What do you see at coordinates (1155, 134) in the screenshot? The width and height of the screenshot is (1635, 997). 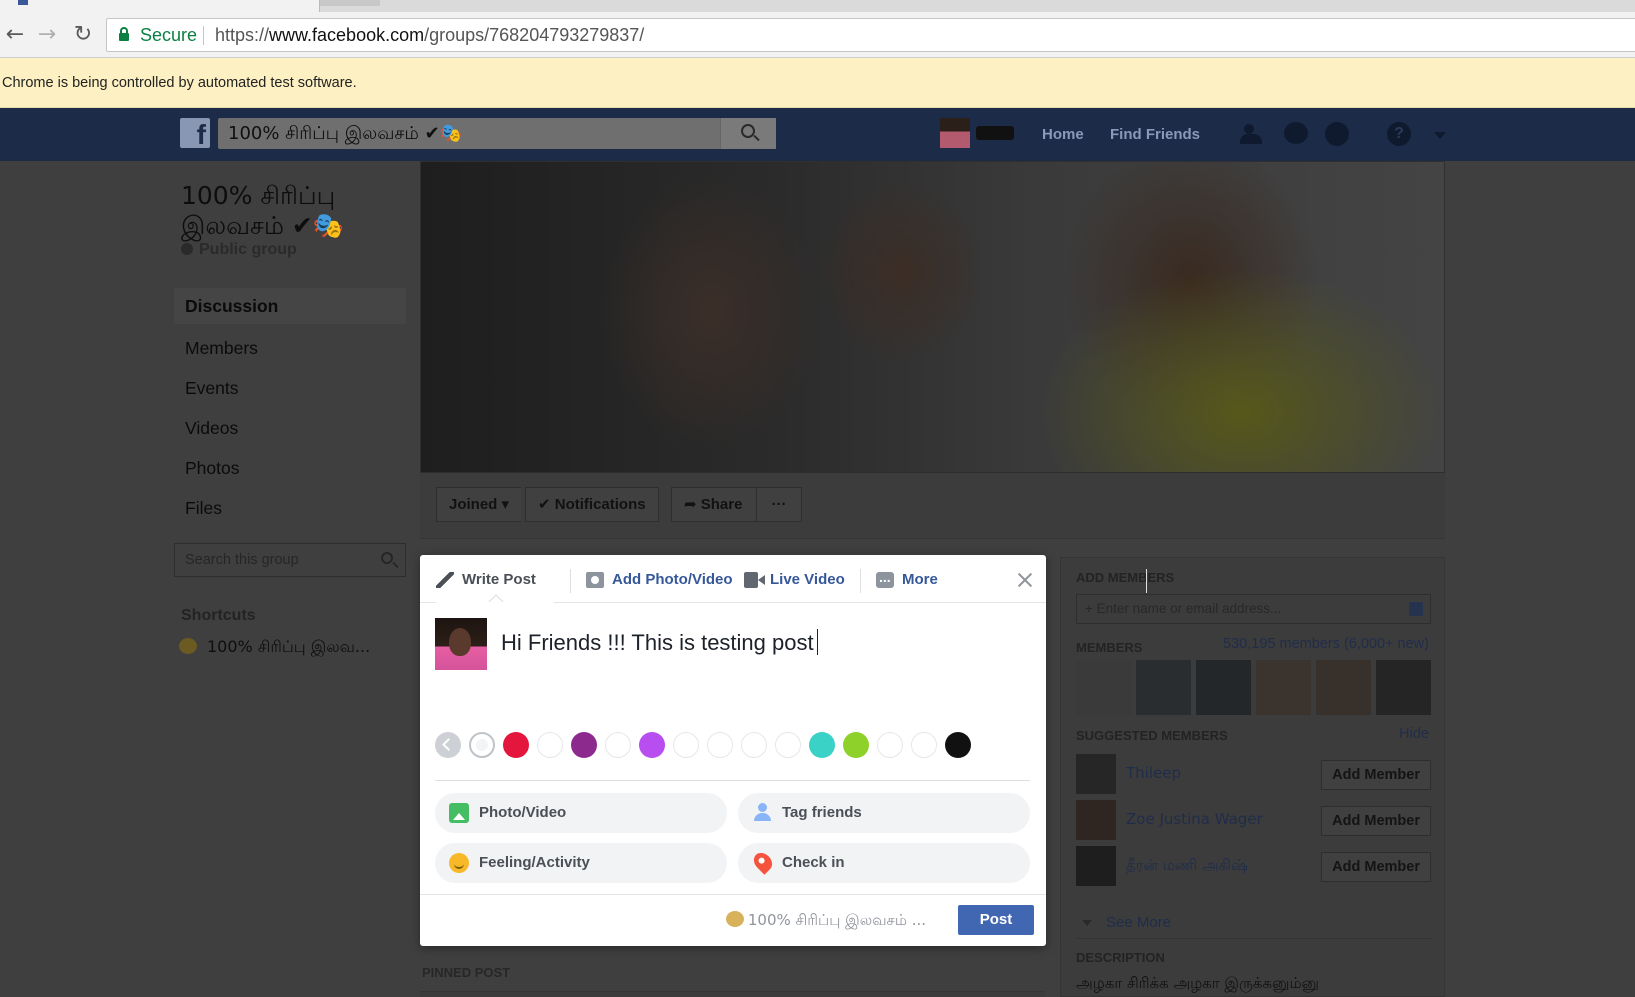 I see `nav-find-friends-link: Find Friends` at bounding box center [1155, 134].